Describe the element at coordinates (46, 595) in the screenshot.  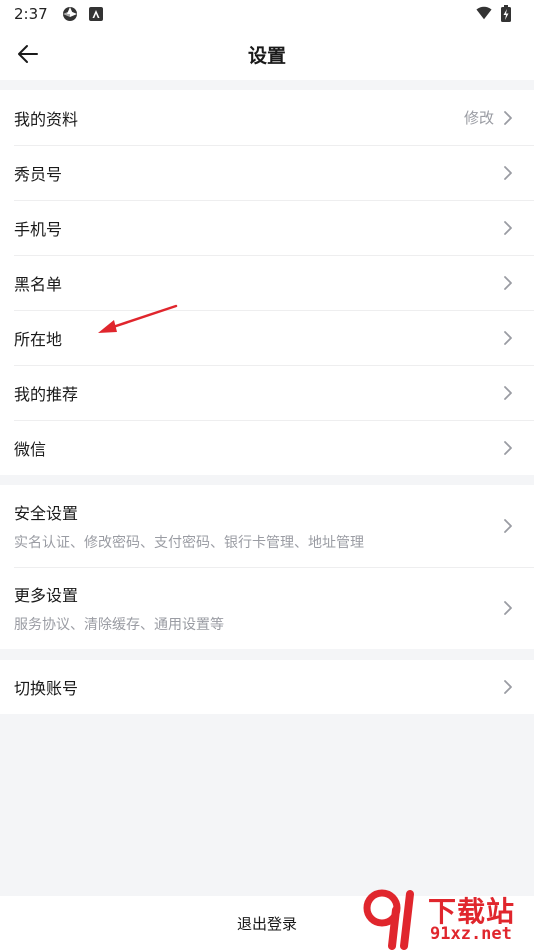
I see `menu-item-label: 更多设置` at that location.